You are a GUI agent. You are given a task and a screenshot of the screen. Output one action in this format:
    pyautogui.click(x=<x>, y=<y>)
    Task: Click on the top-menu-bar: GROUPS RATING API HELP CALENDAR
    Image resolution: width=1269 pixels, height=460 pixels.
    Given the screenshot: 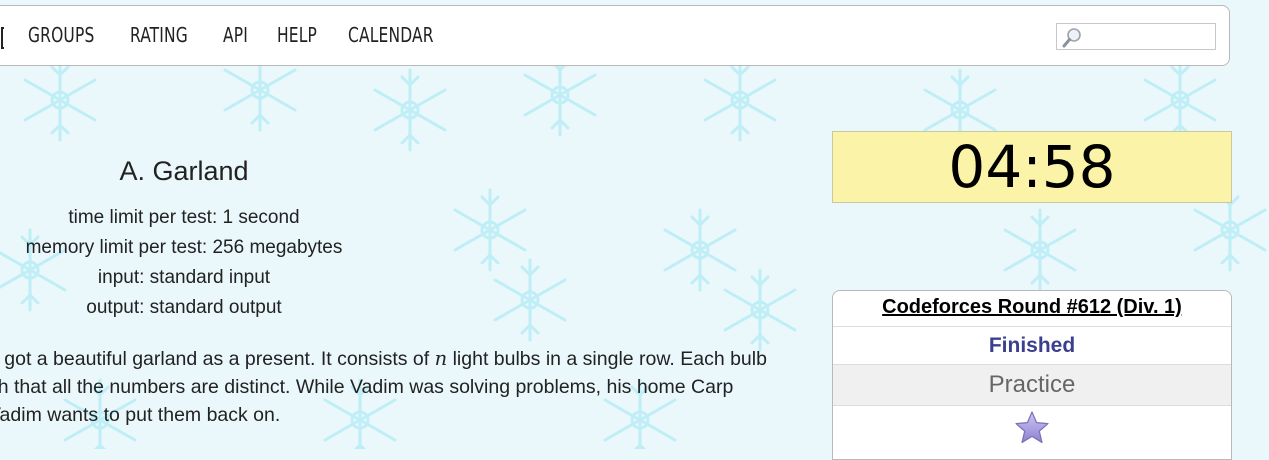 What is the action you would take?
    pyautogui.click(x=615, y=35)
    